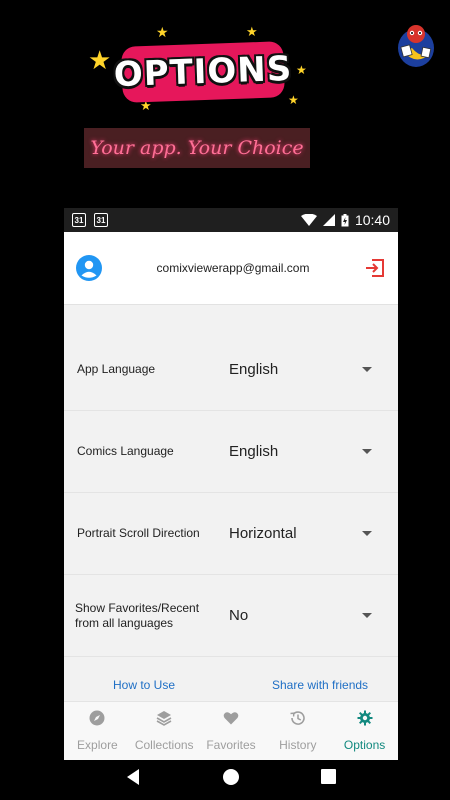  What do you see at coordinates (164, 718) in the screenshot?
I see `layers-icon` at bounding box center [164, 718].